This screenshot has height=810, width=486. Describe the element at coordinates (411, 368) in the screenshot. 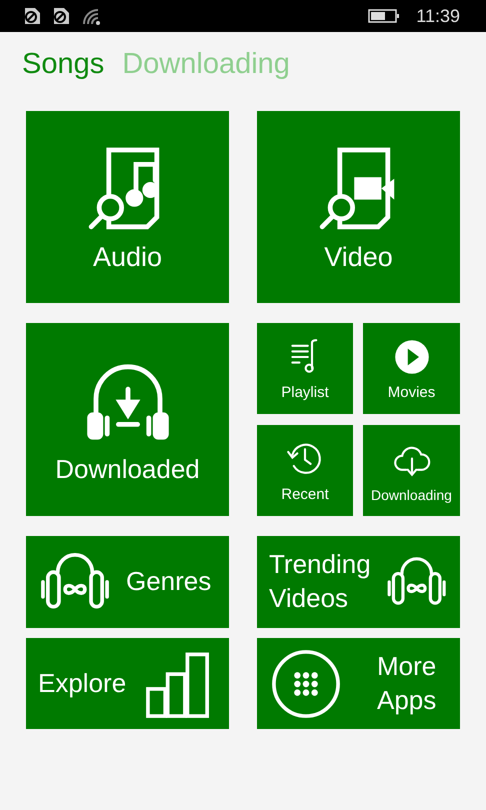

I see `menu-tile: Movies` at that location.